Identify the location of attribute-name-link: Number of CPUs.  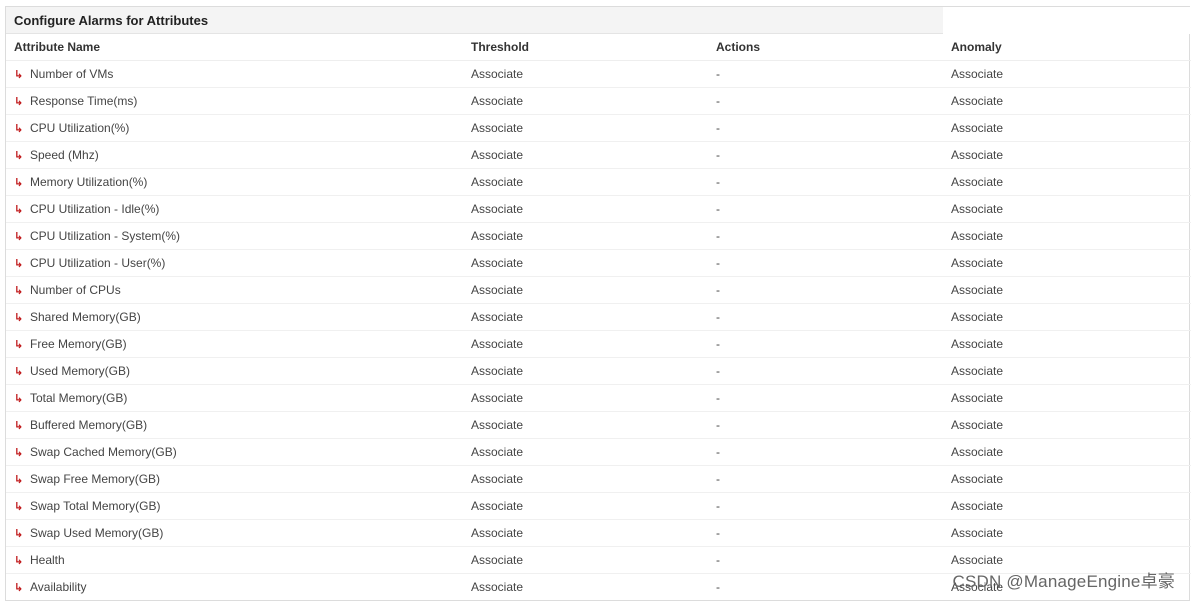
(75, 290).